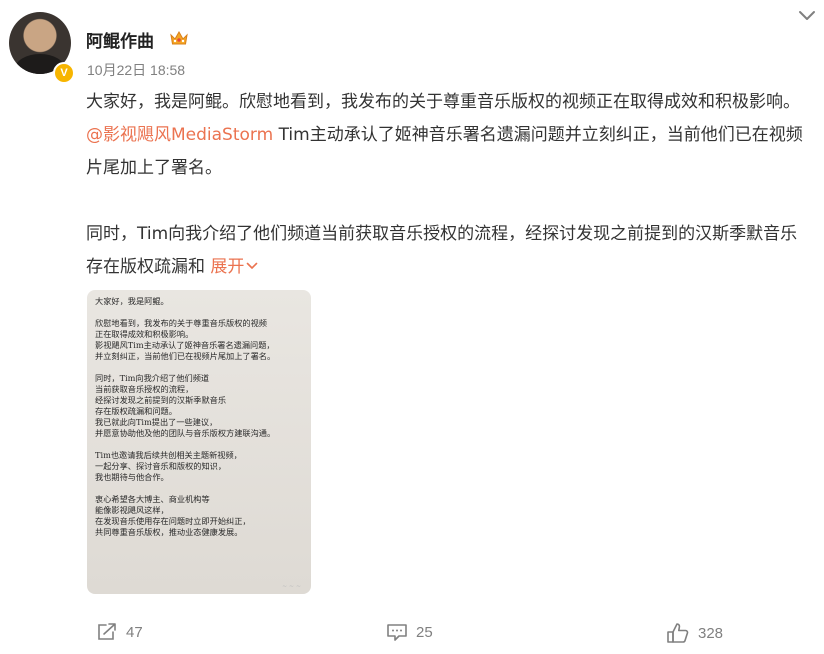  What do you see at coordinates (134, 632) in the screenshot?
I see `repost-count: 47` at bounding box center [134, 632].